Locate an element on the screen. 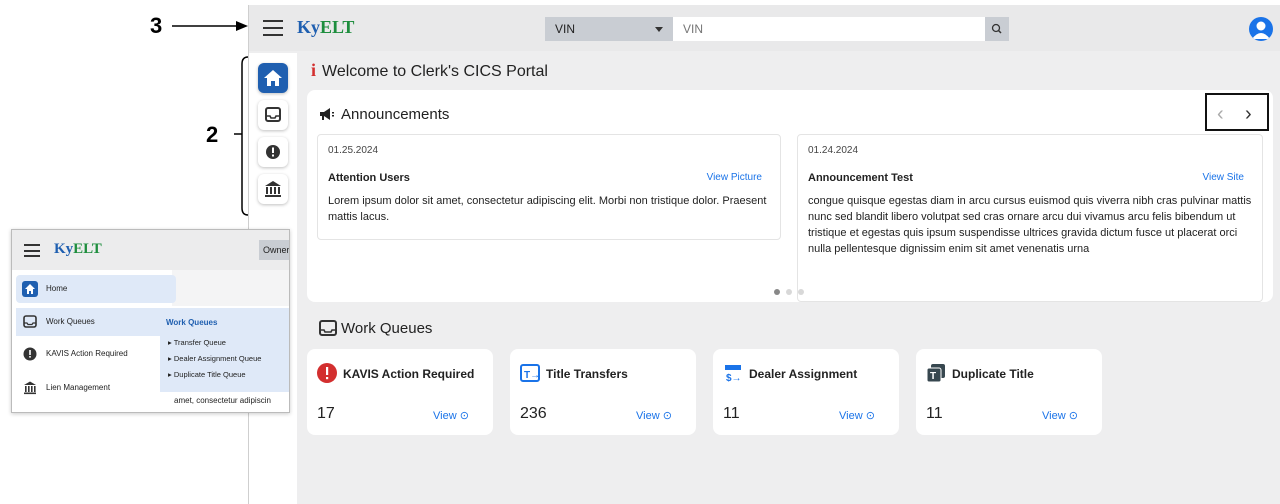  sidebar-item-lien-management is located at coordinates (273, 189).